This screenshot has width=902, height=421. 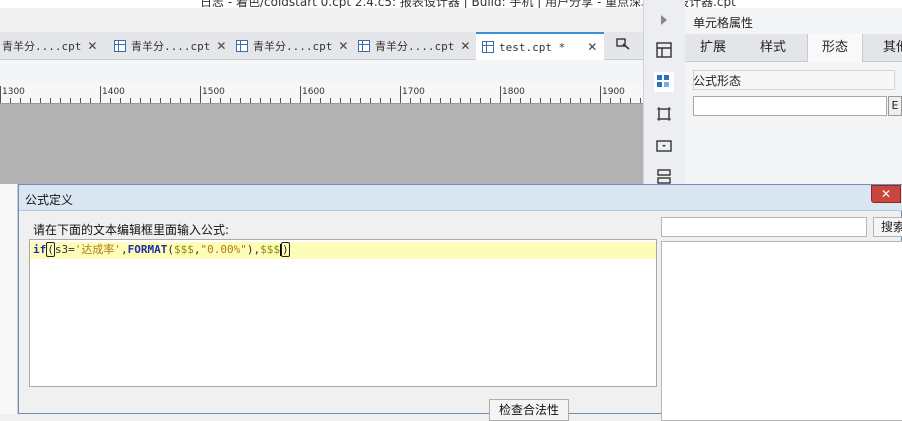 I want to click on tab-document-2: 青羊分....cpt ✕, so click(x=169, y=46).